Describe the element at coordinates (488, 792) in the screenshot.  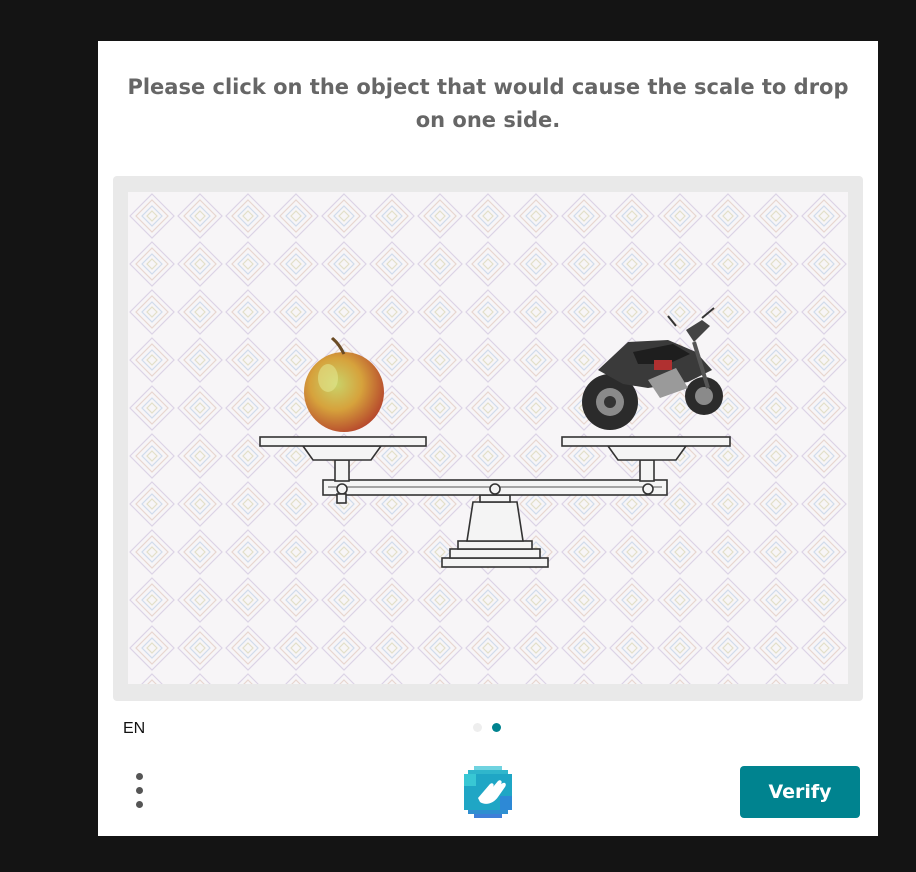
I see `hcaptcha-hand-logo-icon` at that location.